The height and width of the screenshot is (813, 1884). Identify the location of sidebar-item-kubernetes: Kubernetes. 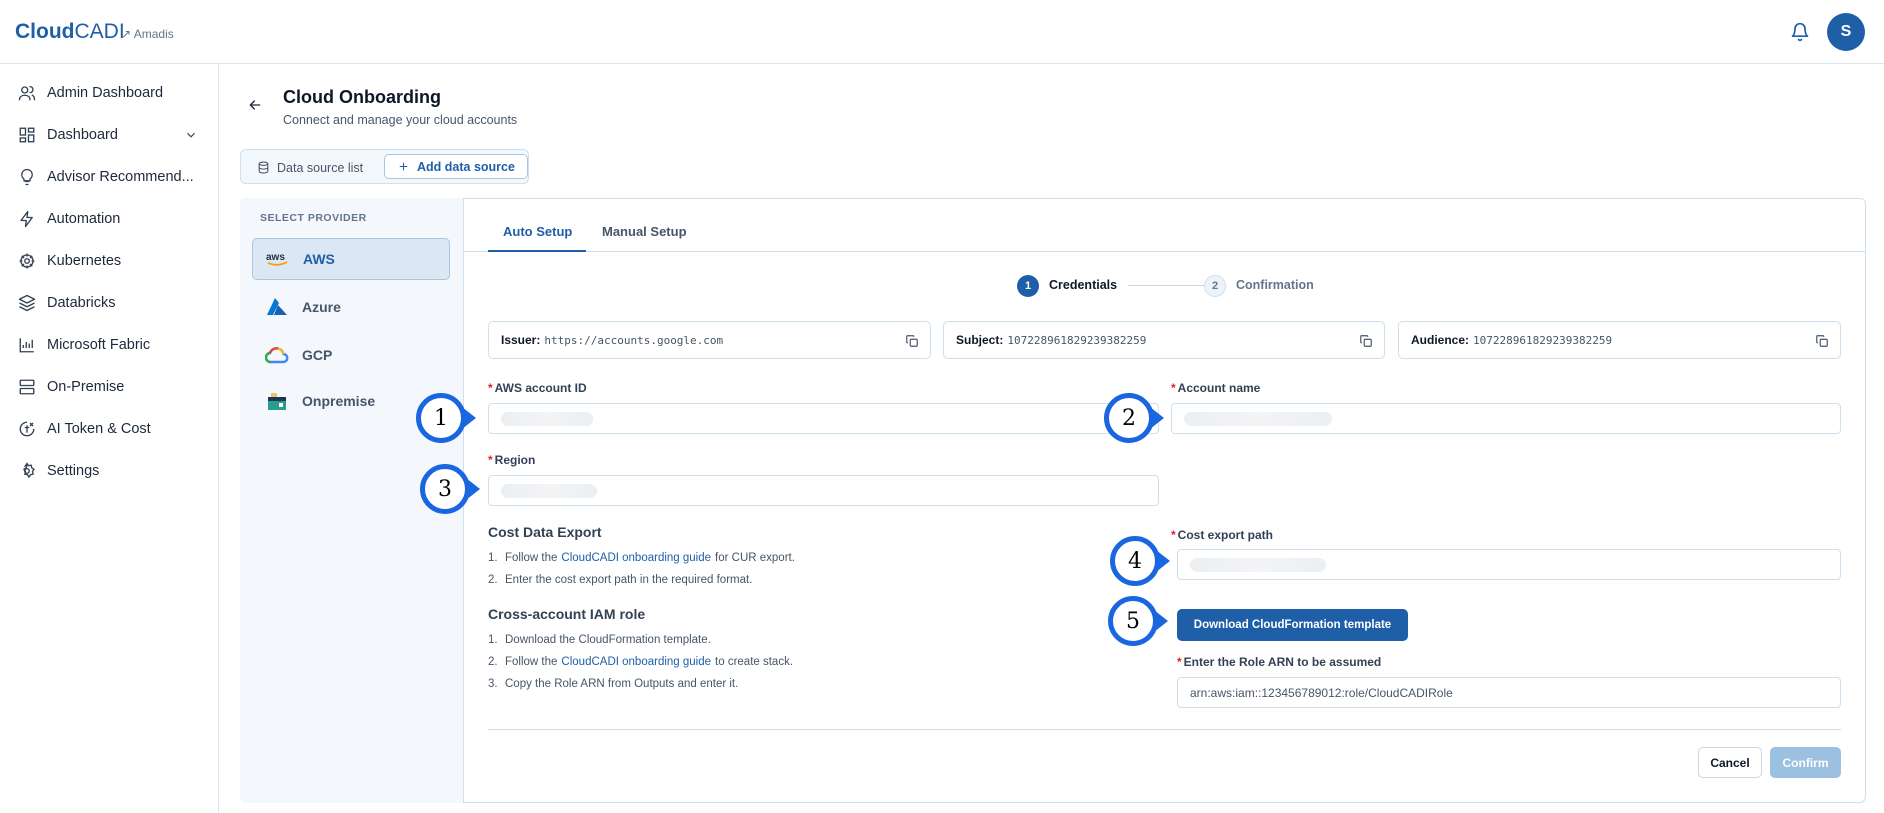
(108, 261).